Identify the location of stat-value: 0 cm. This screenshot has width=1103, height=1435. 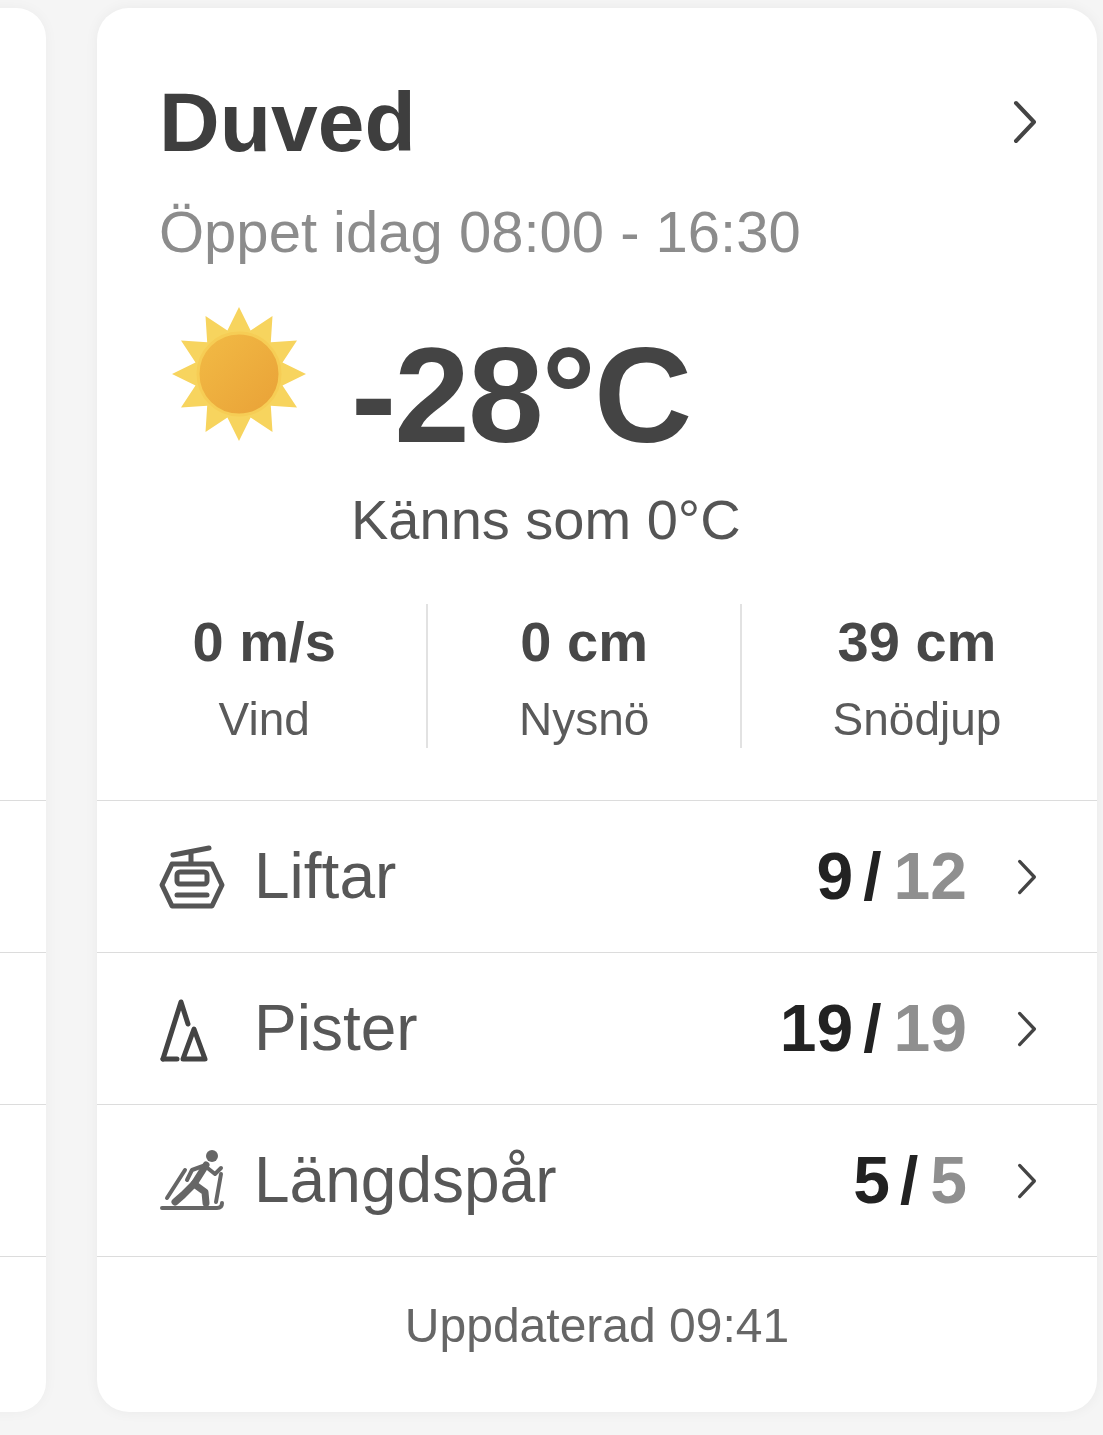
(584, 642).